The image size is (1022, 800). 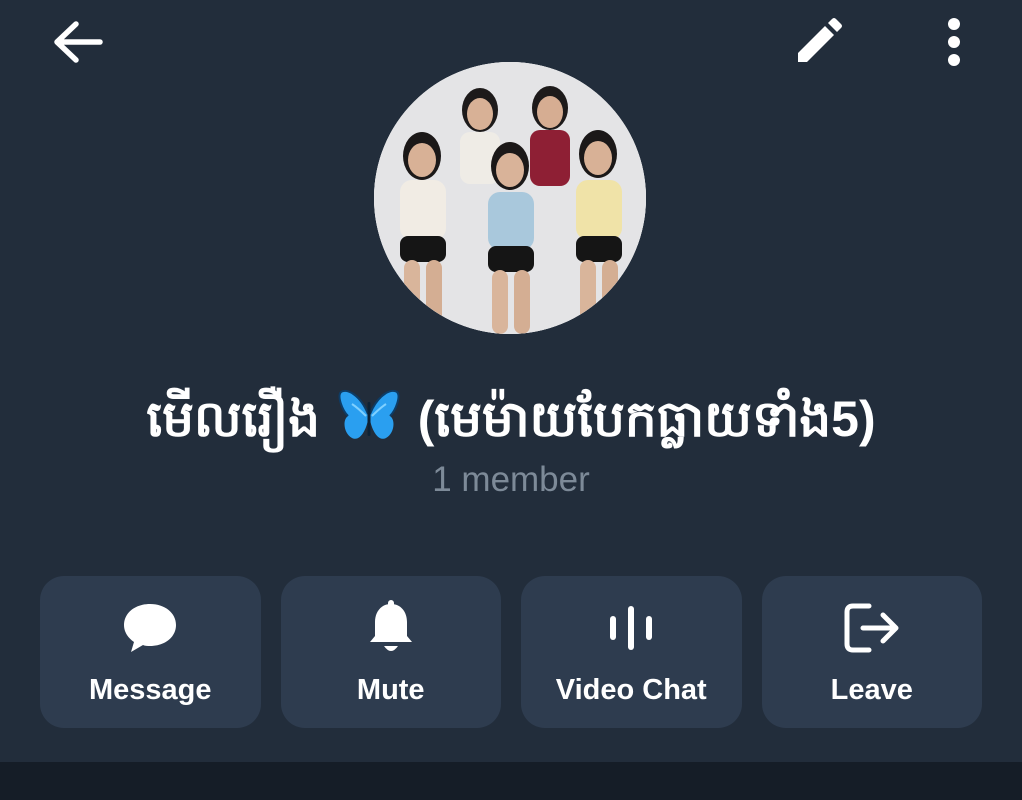 What do you see at coordinates (511, 479) in the screenshot?
I see `member-count: 1 member` at bounding box center [511, 479].